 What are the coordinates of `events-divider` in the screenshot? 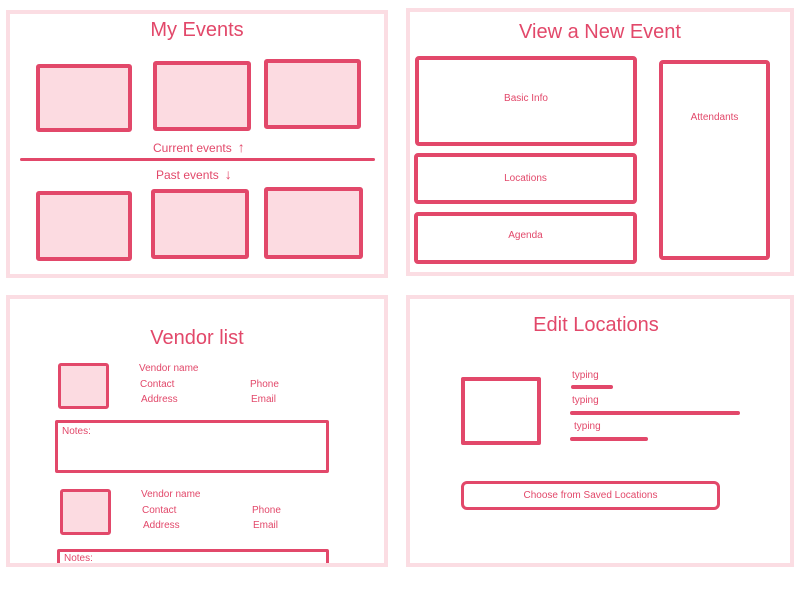 It's located at (197, 159).